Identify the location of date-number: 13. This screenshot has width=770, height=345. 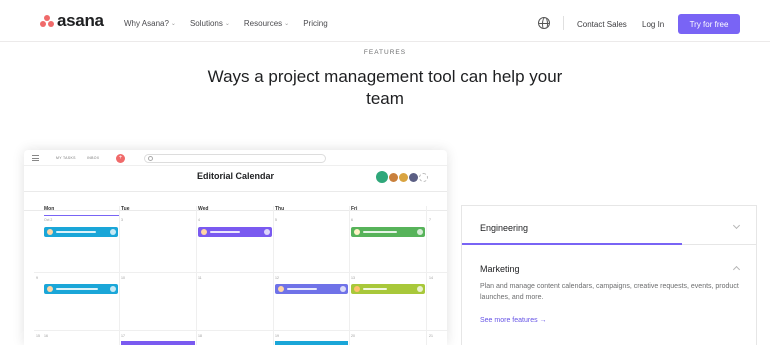
(353, 278).